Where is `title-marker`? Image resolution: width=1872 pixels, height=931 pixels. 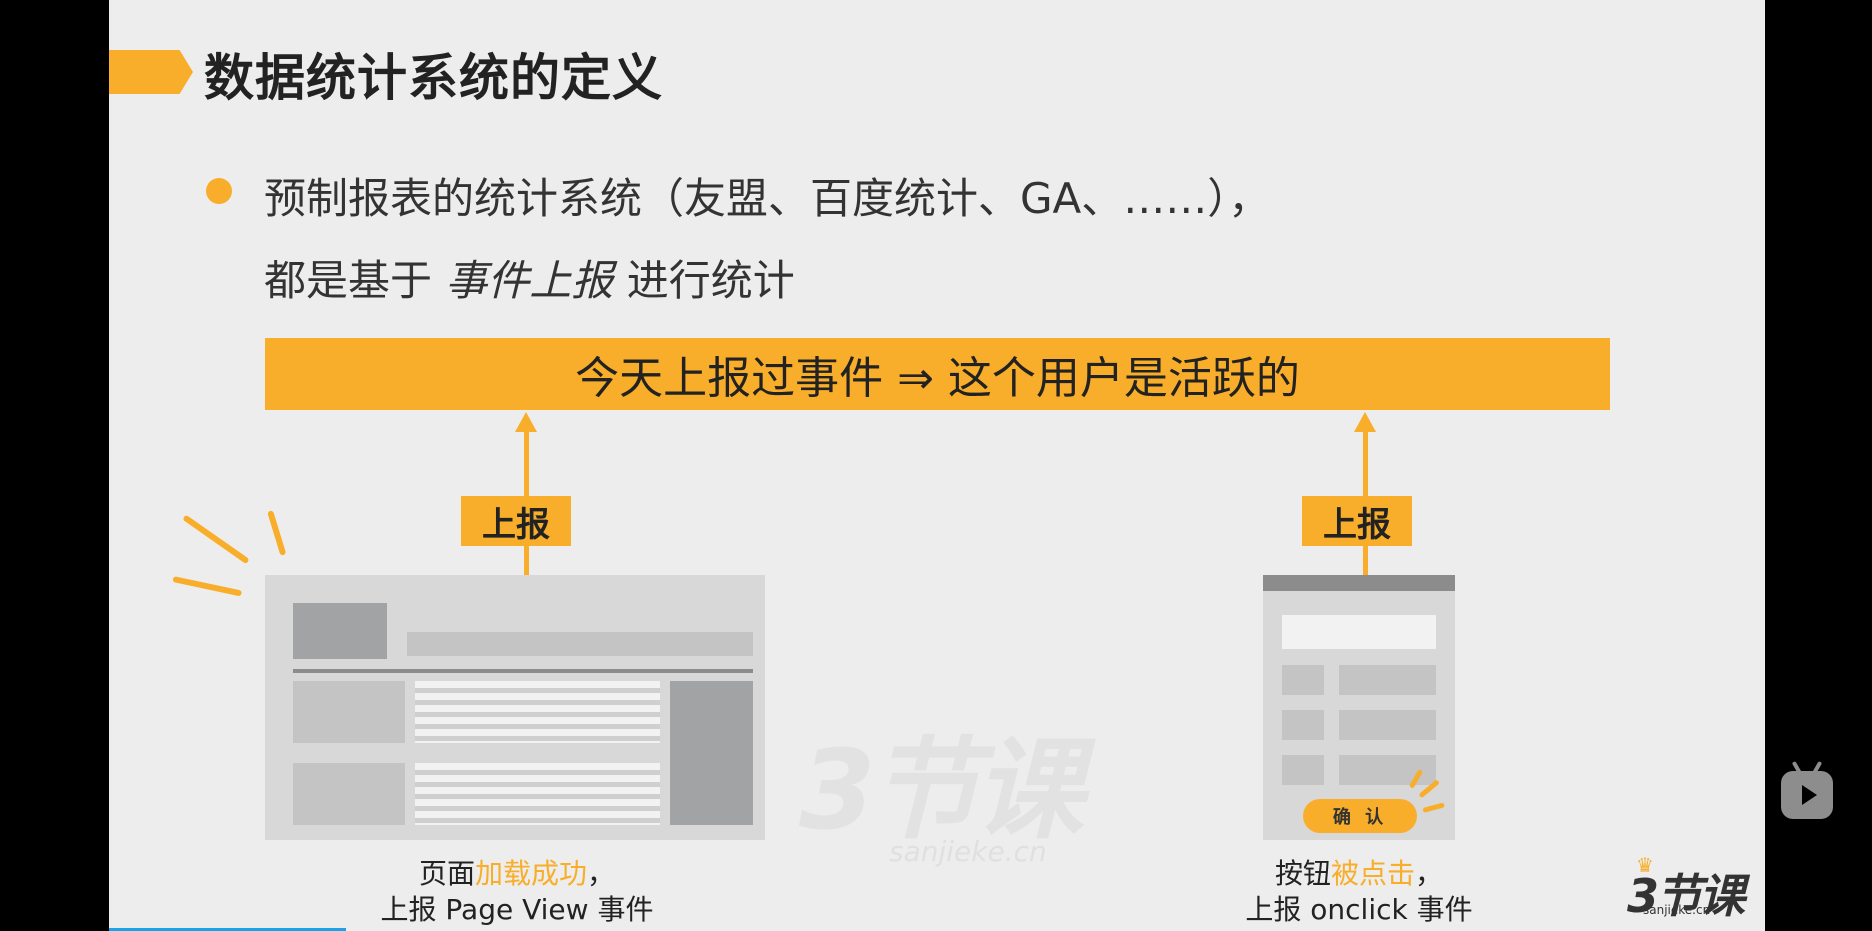 title-marker is located at coordinates (151, 72).